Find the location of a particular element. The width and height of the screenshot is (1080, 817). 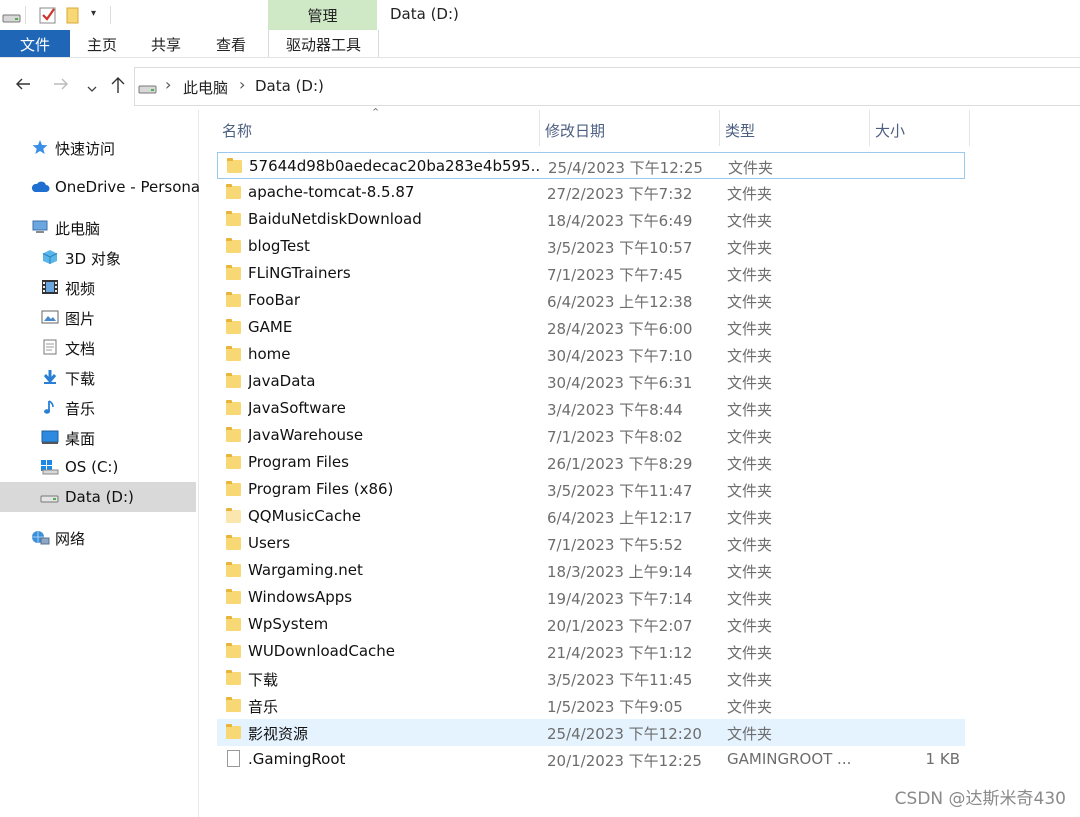

tab-file: 文件 is located at coordinates (35, 43).